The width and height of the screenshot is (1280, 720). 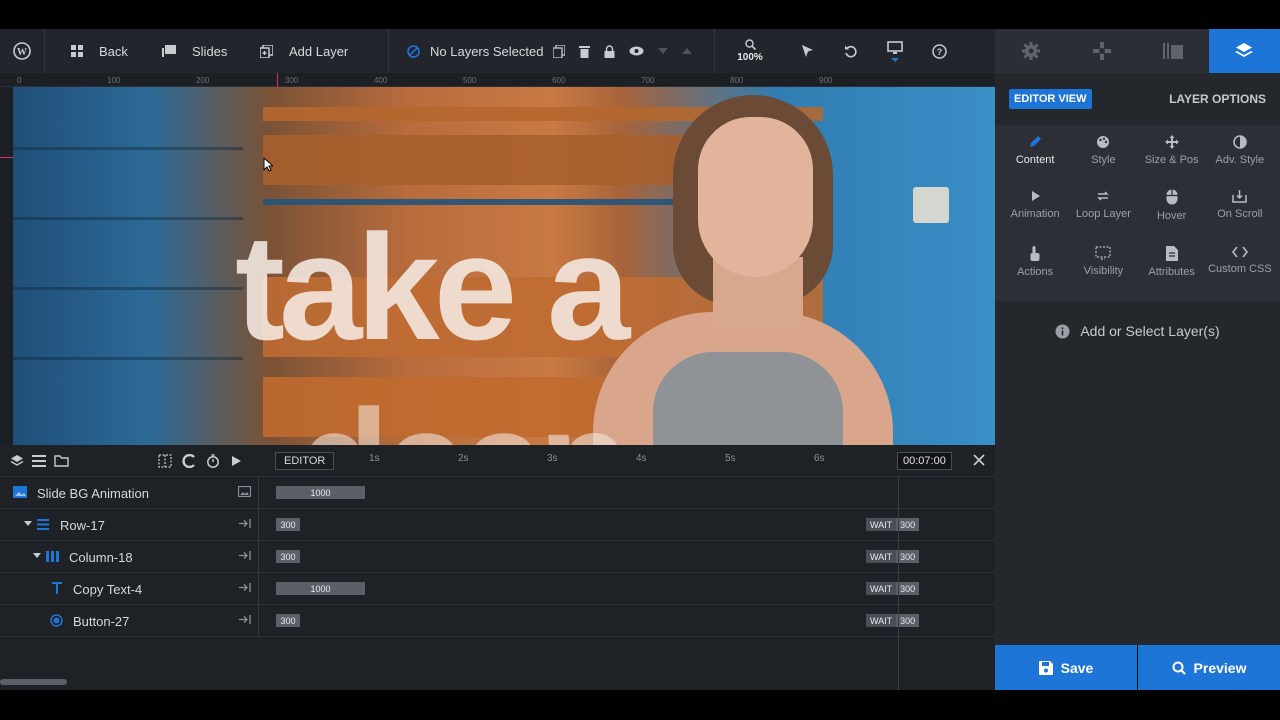 I want to click on image-icon, so click(x=20, y=492).